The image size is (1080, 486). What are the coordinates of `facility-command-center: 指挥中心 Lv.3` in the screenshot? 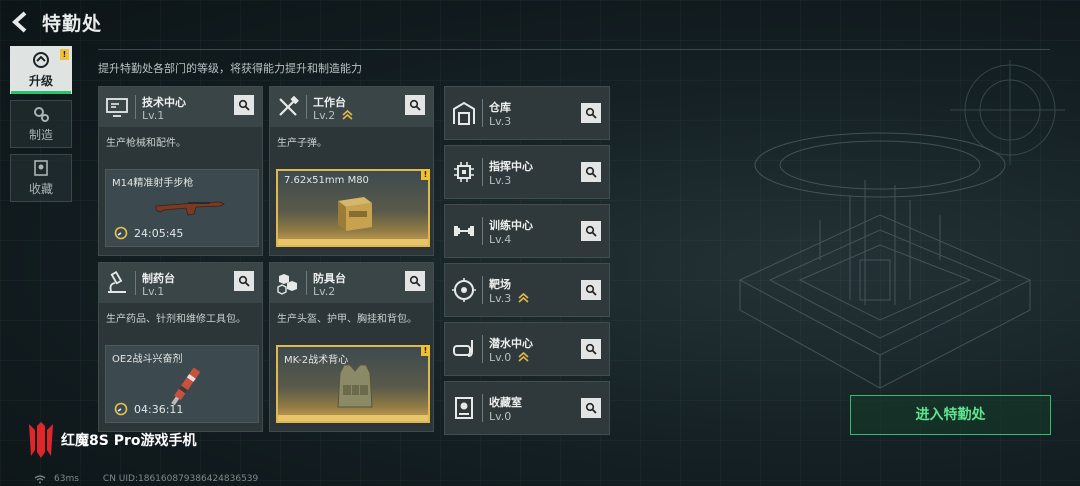 It's located at (527, 172).